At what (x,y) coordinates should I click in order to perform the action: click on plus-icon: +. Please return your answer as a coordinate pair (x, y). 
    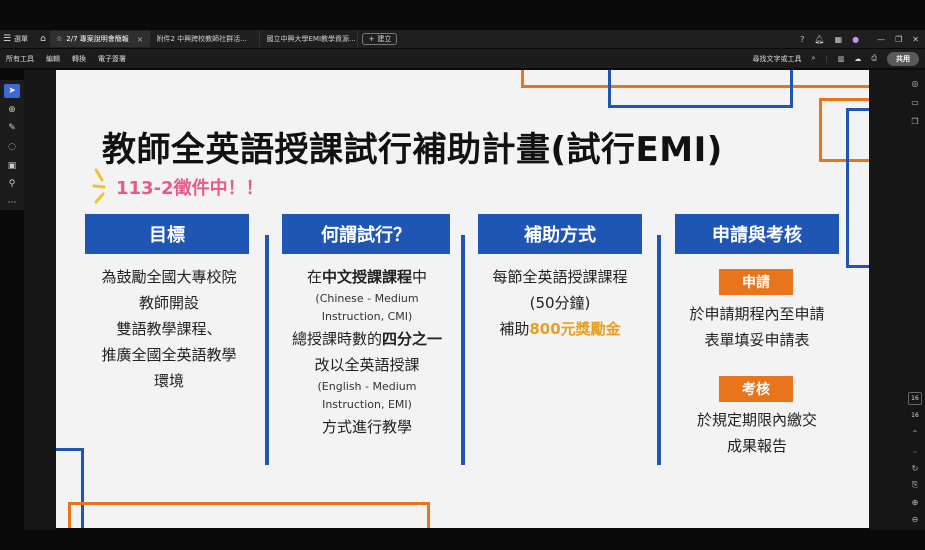
    Looking at the image, I should click on (371, 39).